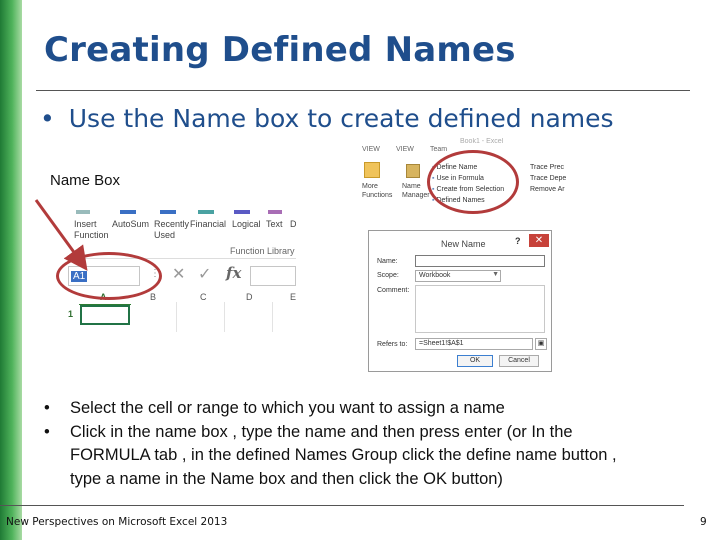  Describe the element at coordinates (109, 276) in the screenshot. I see `name-box-highlight-oval` at that location.